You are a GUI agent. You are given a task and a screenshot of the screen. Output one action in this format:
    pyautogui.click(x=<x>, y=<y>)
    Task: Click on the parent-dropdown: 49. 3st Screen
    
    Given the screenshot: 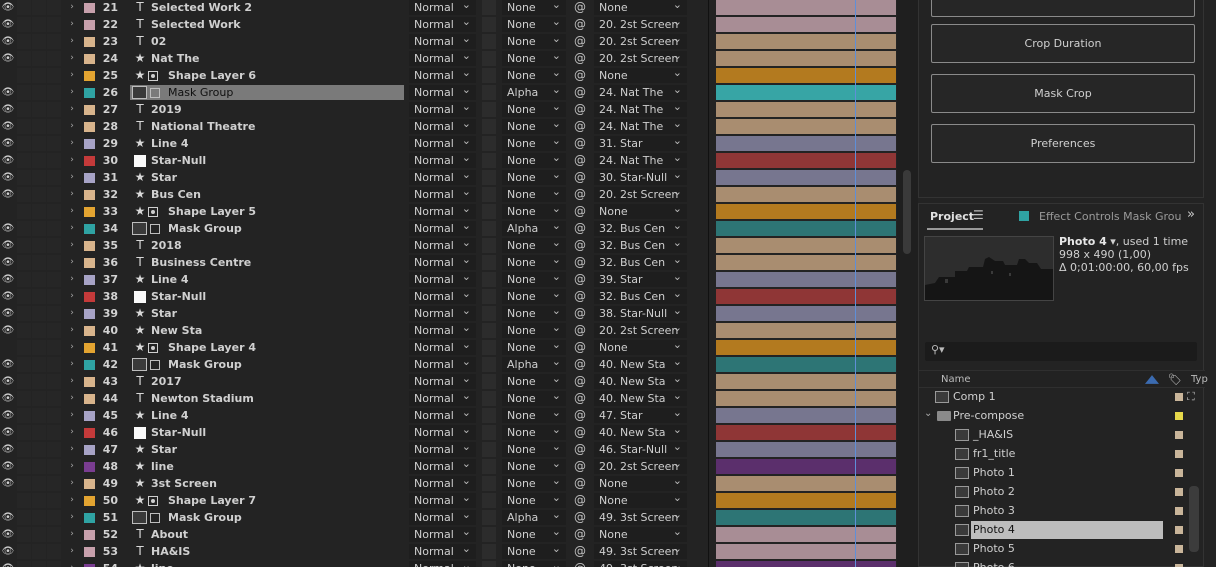 What is the action you would take?
    pyautogui.click(x=640, y=517)
    